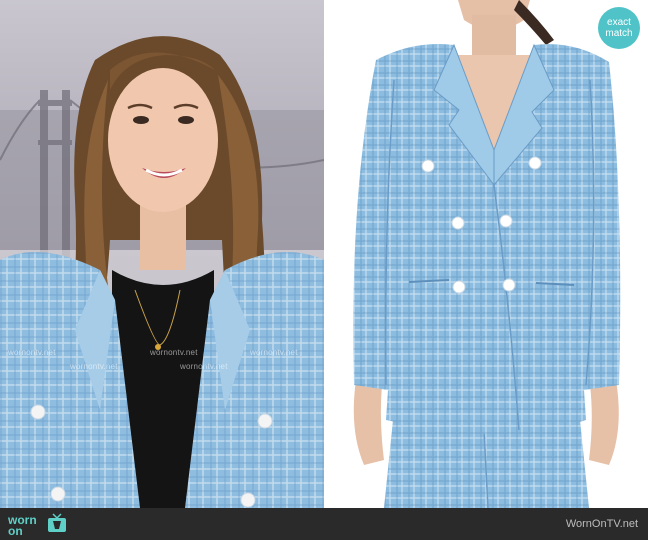  What do you see at coordinates (15, 531) in the screenshot?
I see `logo-line-2: on` at bounding box center [15, 531].